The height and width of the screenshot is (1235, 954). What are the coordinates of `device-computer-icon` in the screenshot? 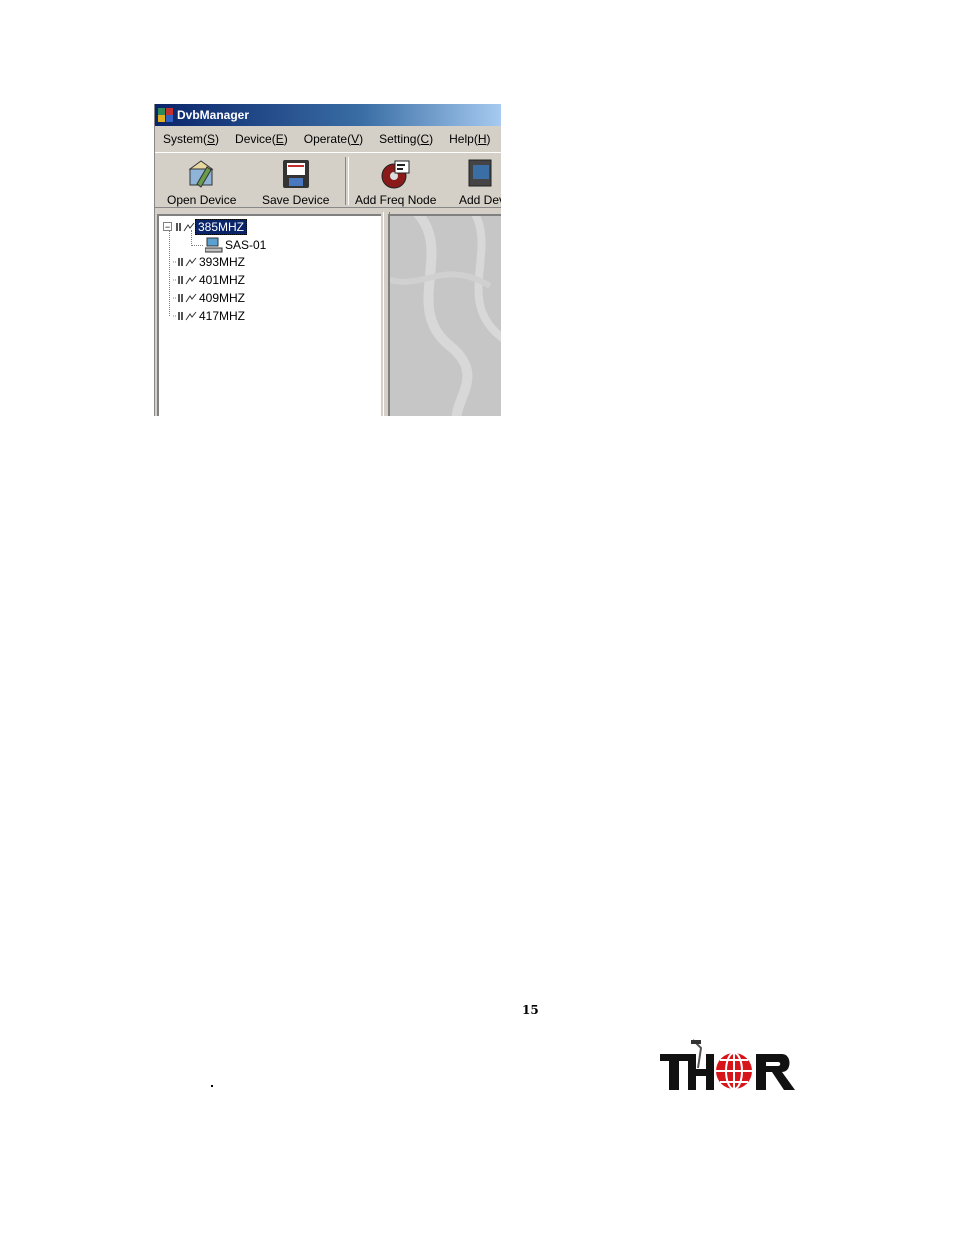 It's located at (214, 244).